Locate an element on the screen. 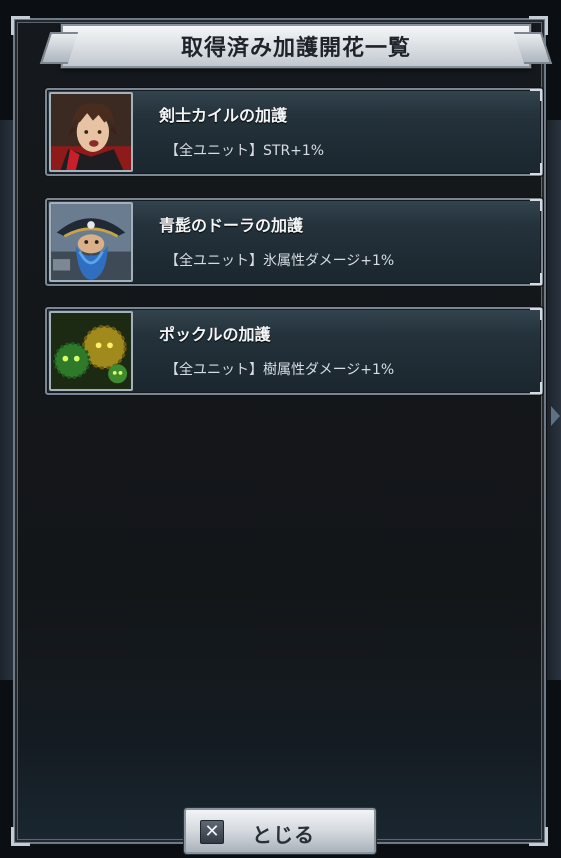  close-button: ✕ とじる is located at coordinates (280, 831).